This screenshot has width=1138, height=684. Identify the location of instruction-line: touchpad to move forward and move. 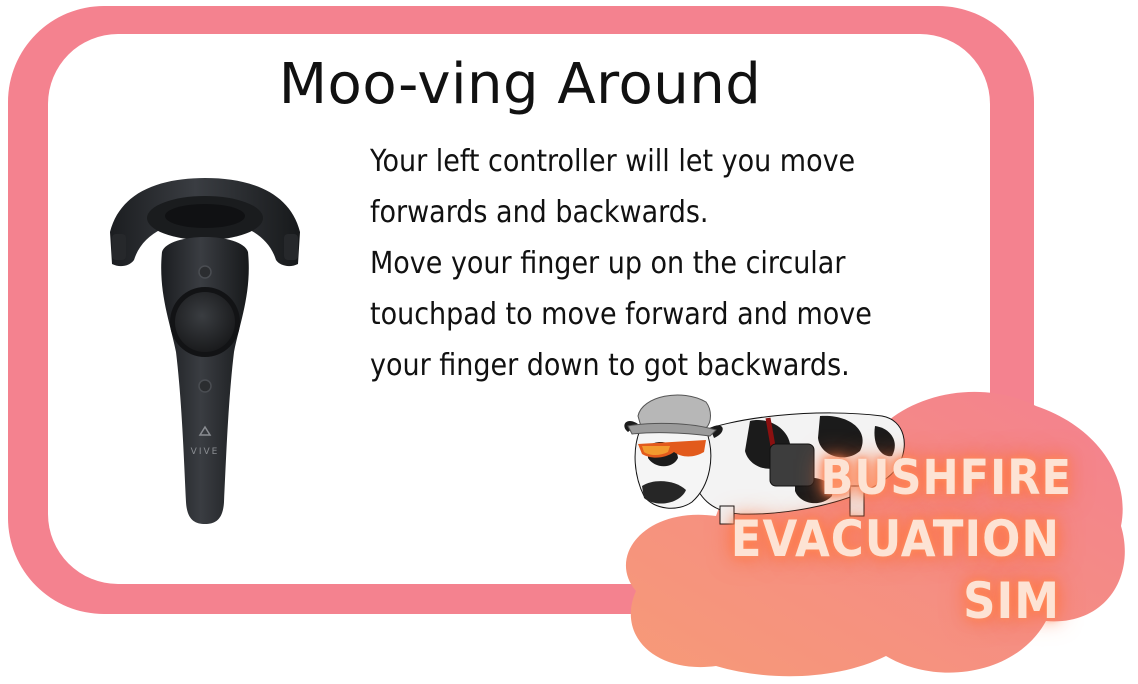
(621, 314).